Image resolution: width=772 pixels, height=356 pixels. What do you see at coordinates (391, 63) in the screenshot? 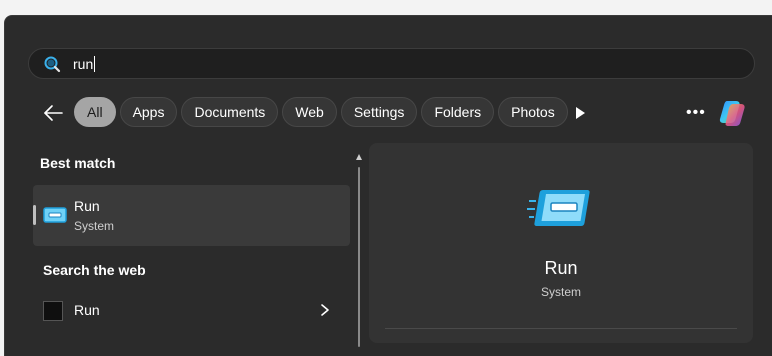
I see `search-input: run` at bounding box center [391, 63].